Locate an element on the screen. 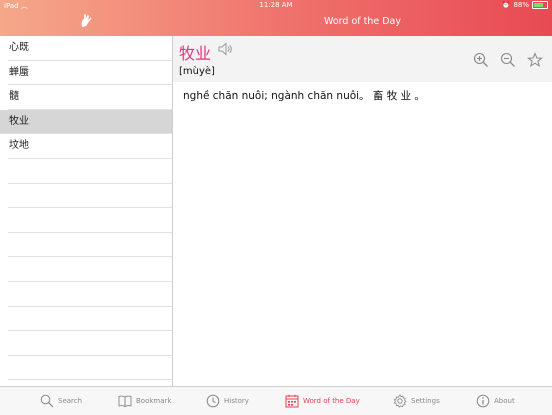 This screenshot has height=415, width=552. tab-word-of-the-day: Word of the Day is located at coordinates (322, 401).